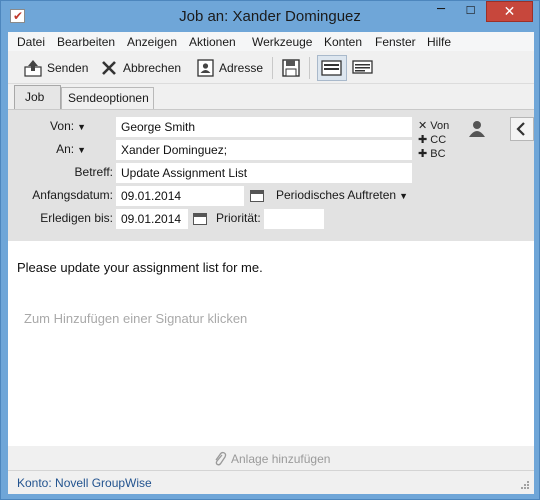  I want to click on add-signature-placeholder: Zum Hinzufügen einer Signatur klicken, so click(135, 318).